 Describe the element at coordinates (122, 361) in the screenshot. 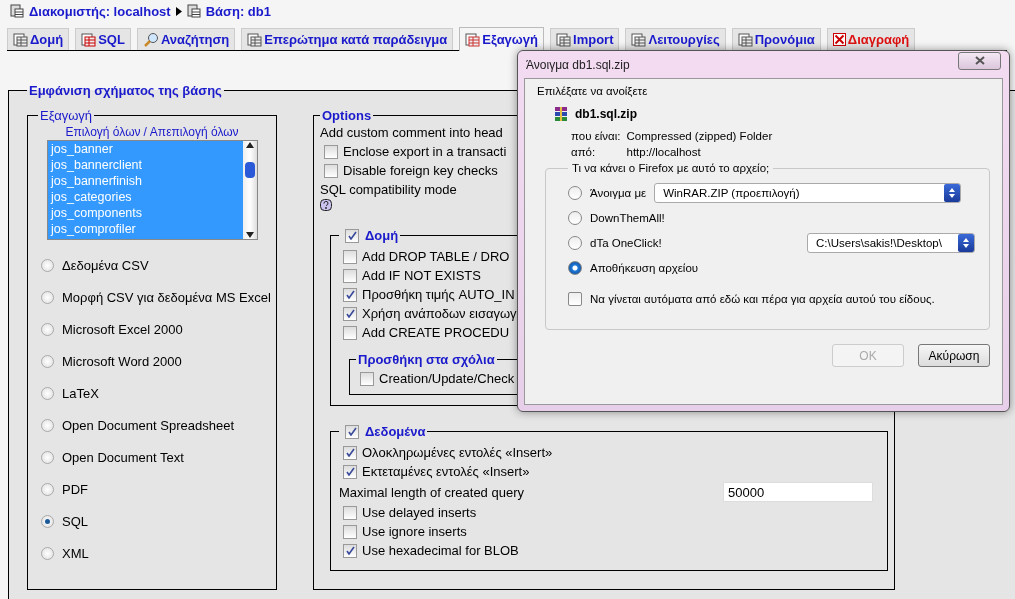

I see `radio-label: Microsoft Word 2000` at that location.